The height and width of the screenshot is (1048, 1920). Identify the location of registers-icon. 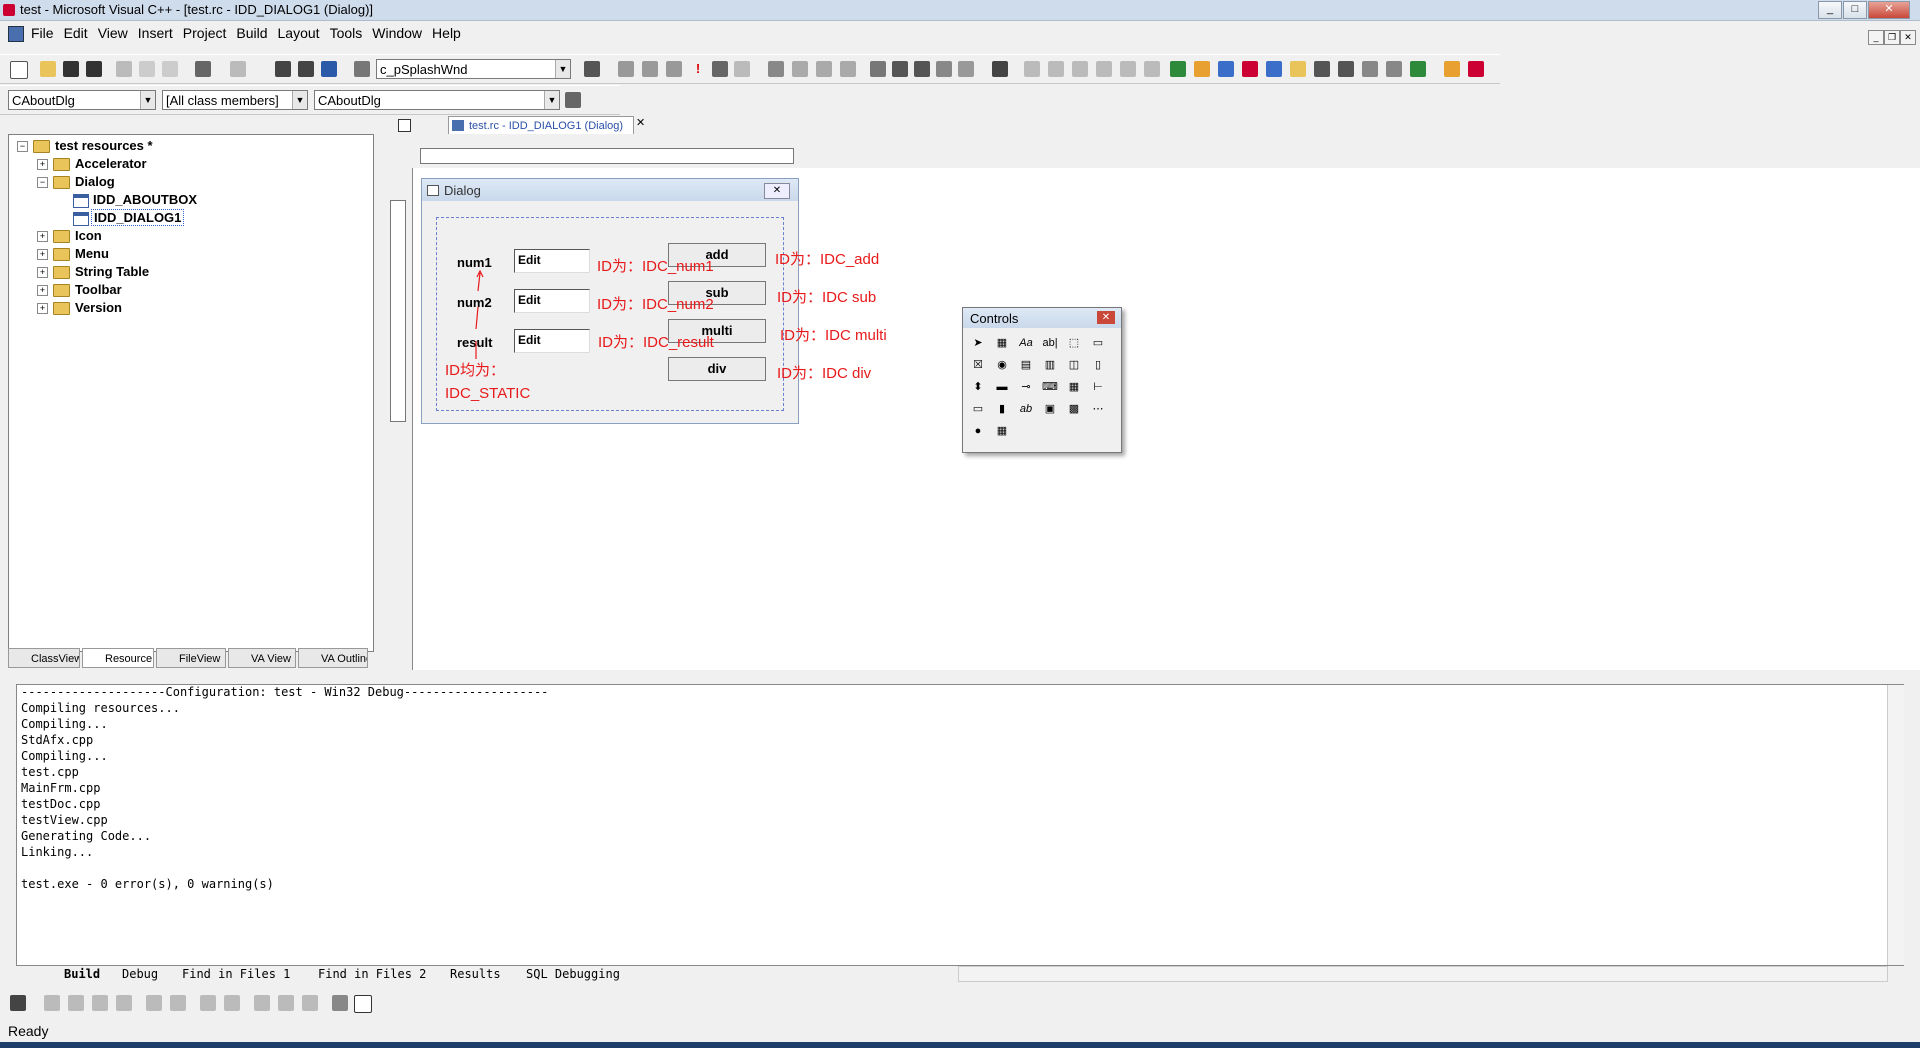
(1080, 69).